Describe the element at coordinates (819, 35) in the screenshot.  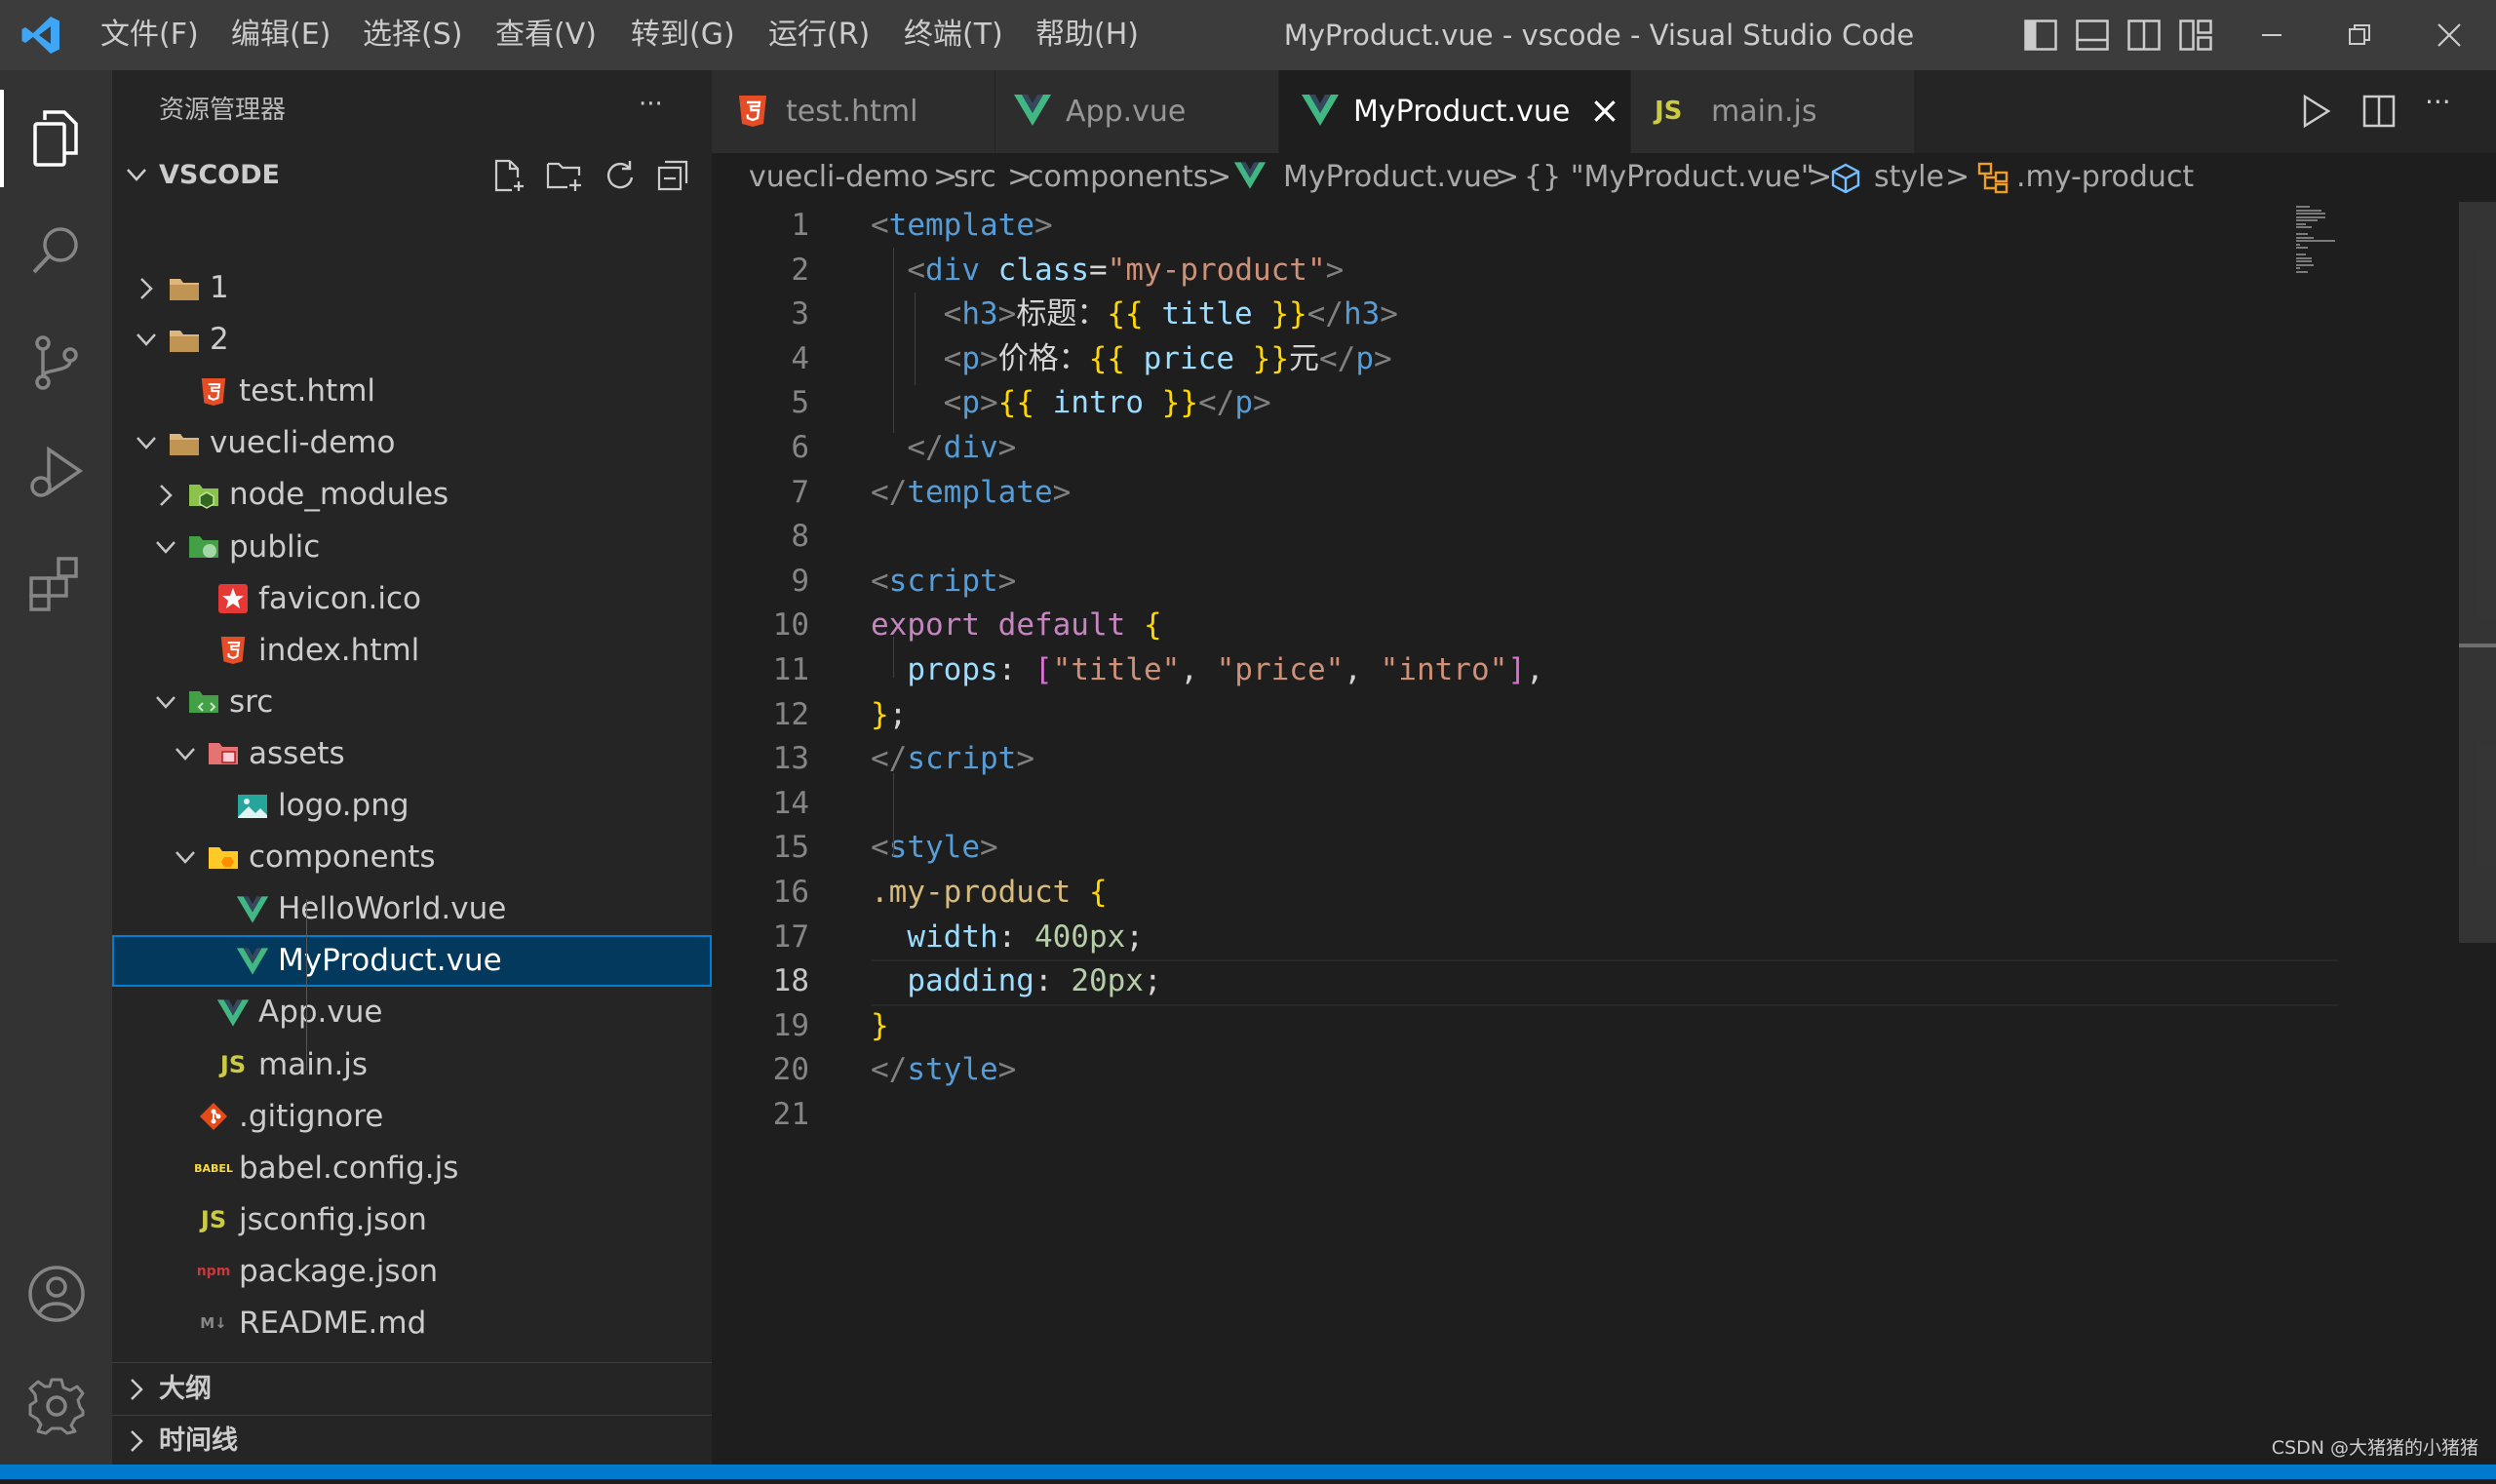
I see `menu-run: 运行(R)` at that location.